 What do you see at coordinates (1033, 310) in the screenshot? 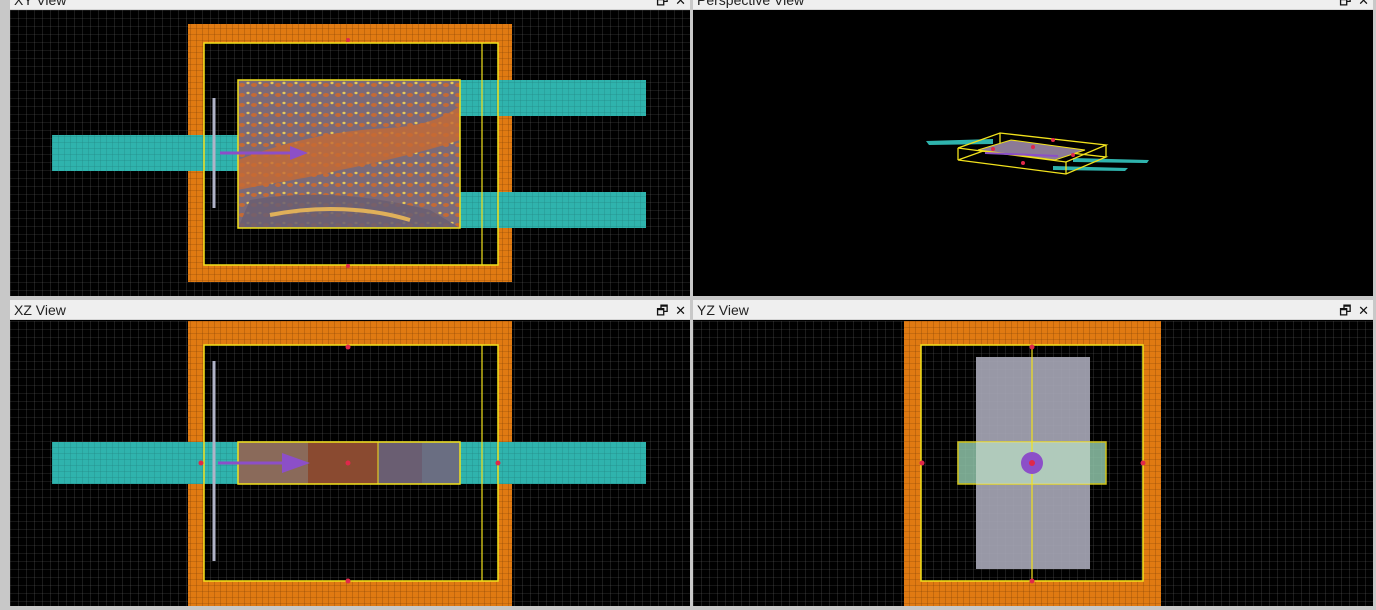
I see `yz-view-titlebar: YZ View 🗗 ✕` at bounding box center [1033, 310].